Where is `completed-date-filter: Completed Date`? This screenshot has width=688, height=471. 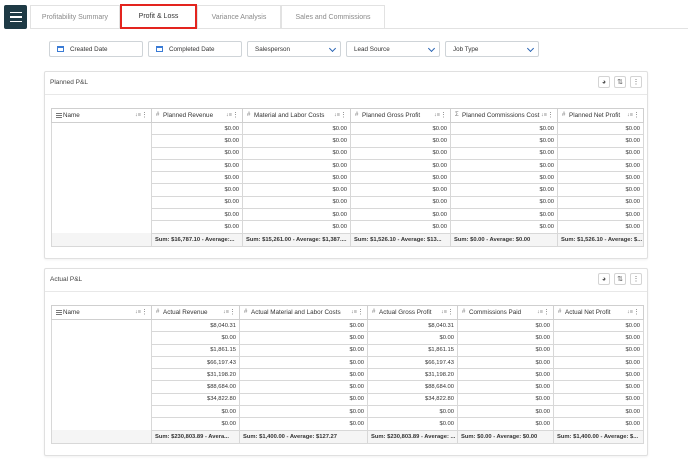 completed-date-filter: Completed Date is located at coordinates (195, 49).